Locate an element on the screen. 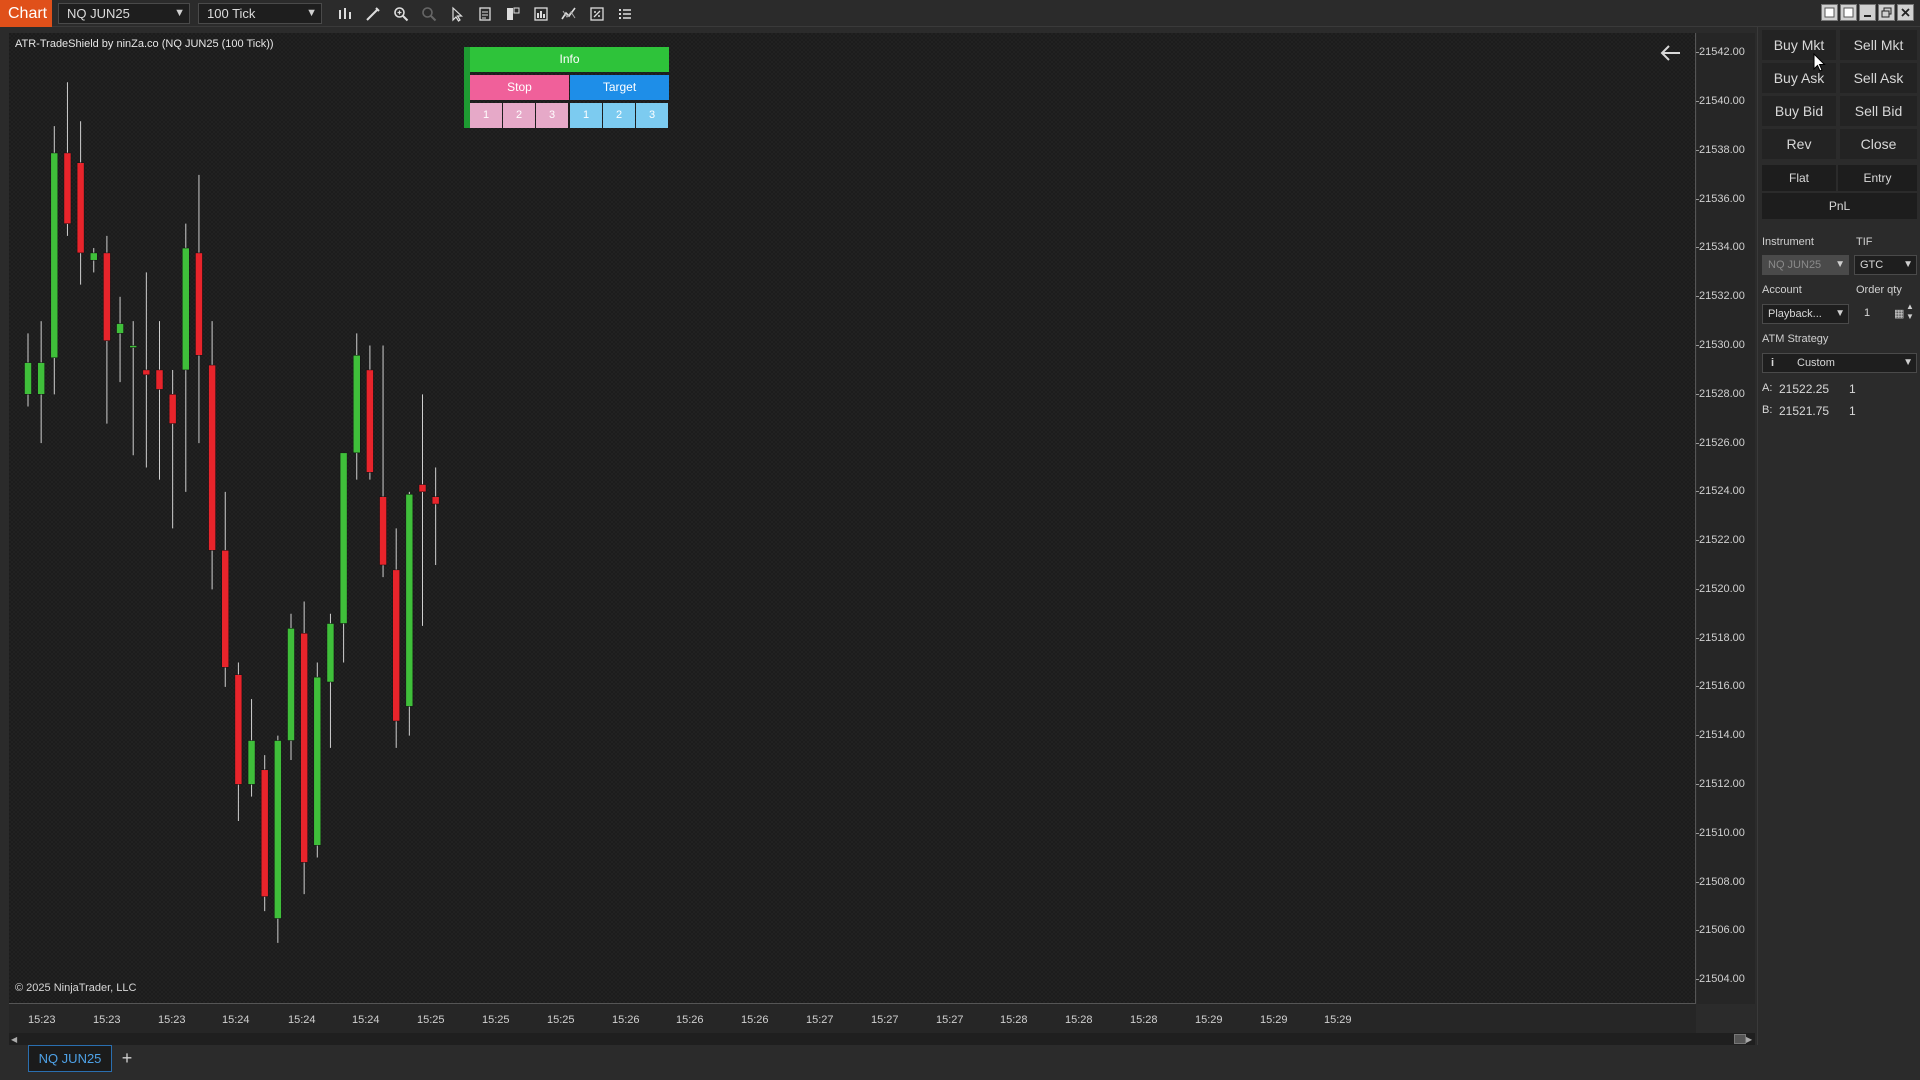  properties-icon is located at coordinates (597, 14).